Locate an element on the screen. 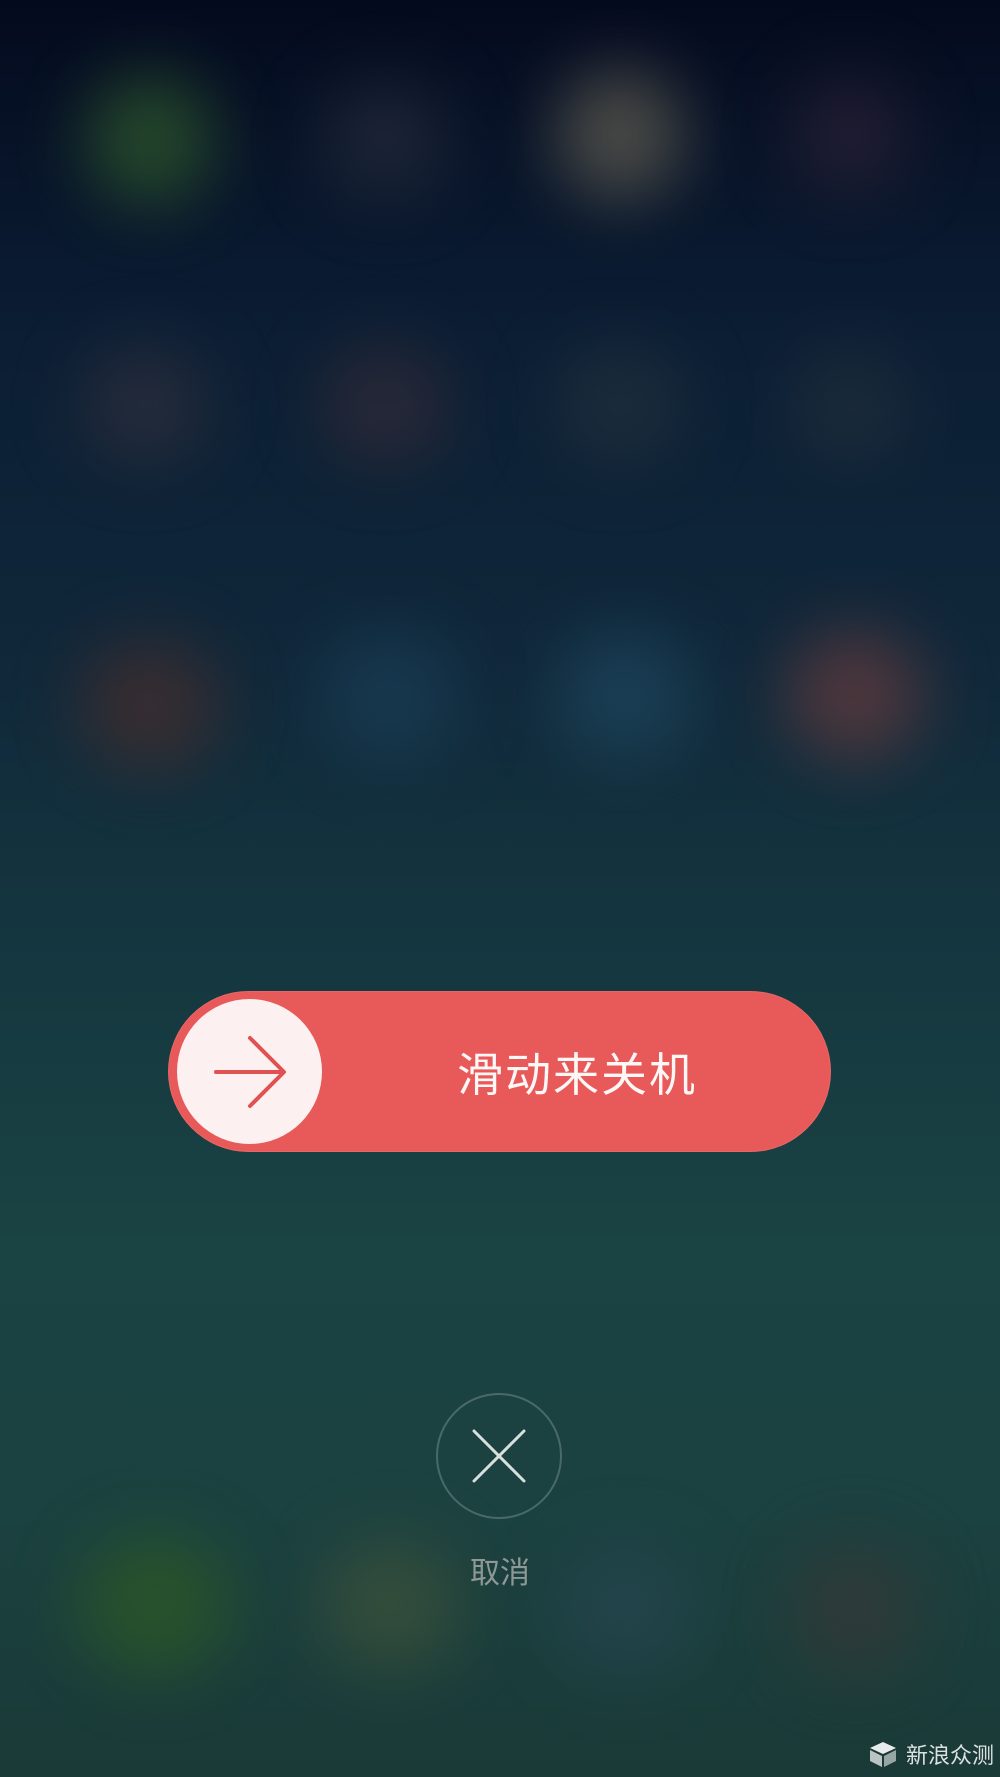  slider-knob is located at coordinates (249, 1071).